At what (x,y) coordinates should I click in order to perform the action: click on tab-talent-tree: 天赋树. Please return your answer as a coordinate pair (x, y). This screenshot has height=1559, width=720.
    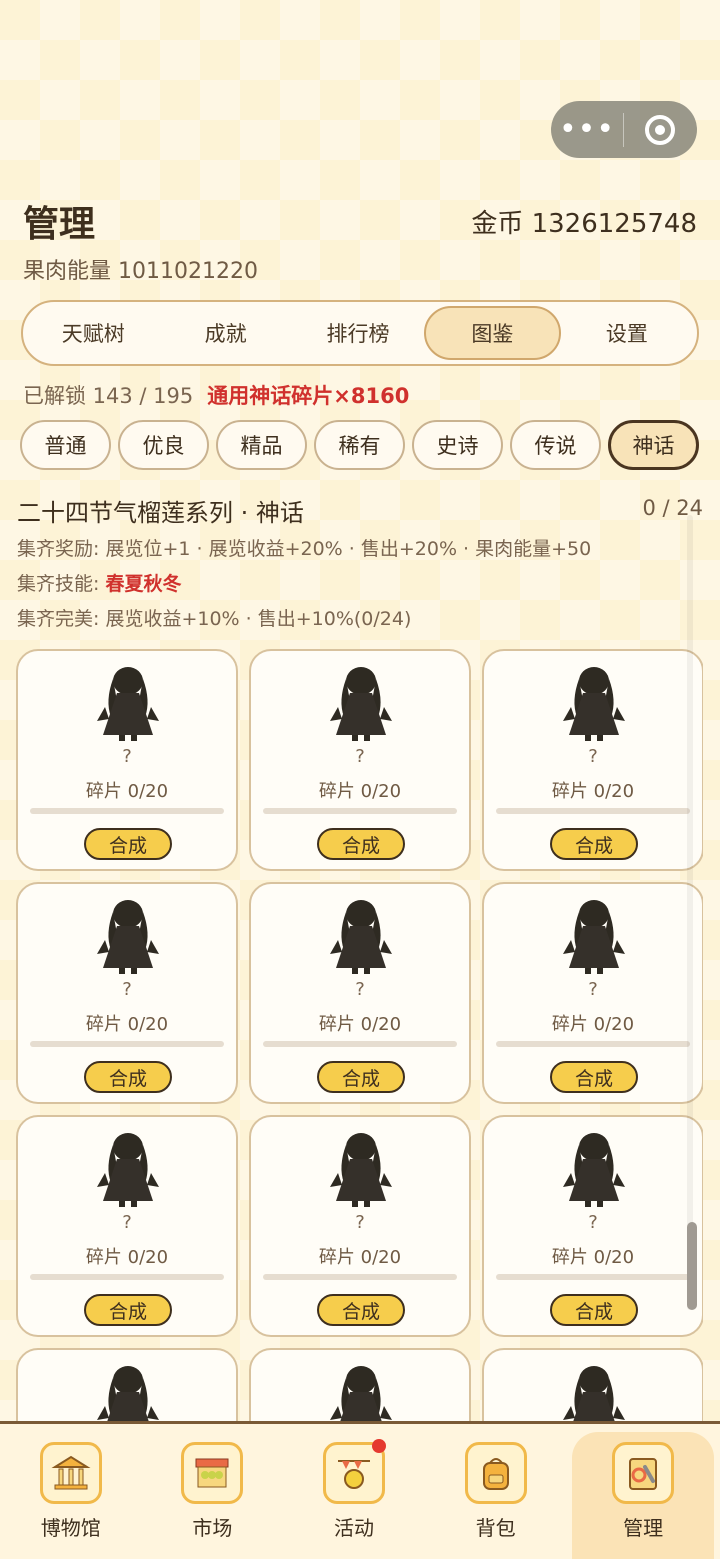
    Looking at the image, I should click on (93, 333).